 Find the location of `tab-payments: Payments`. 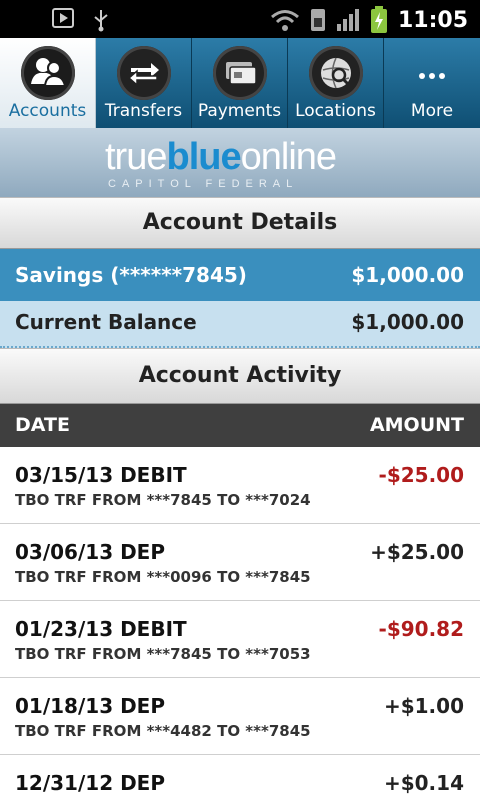

tab-payments: Payments is located at coordinates (240, 83).